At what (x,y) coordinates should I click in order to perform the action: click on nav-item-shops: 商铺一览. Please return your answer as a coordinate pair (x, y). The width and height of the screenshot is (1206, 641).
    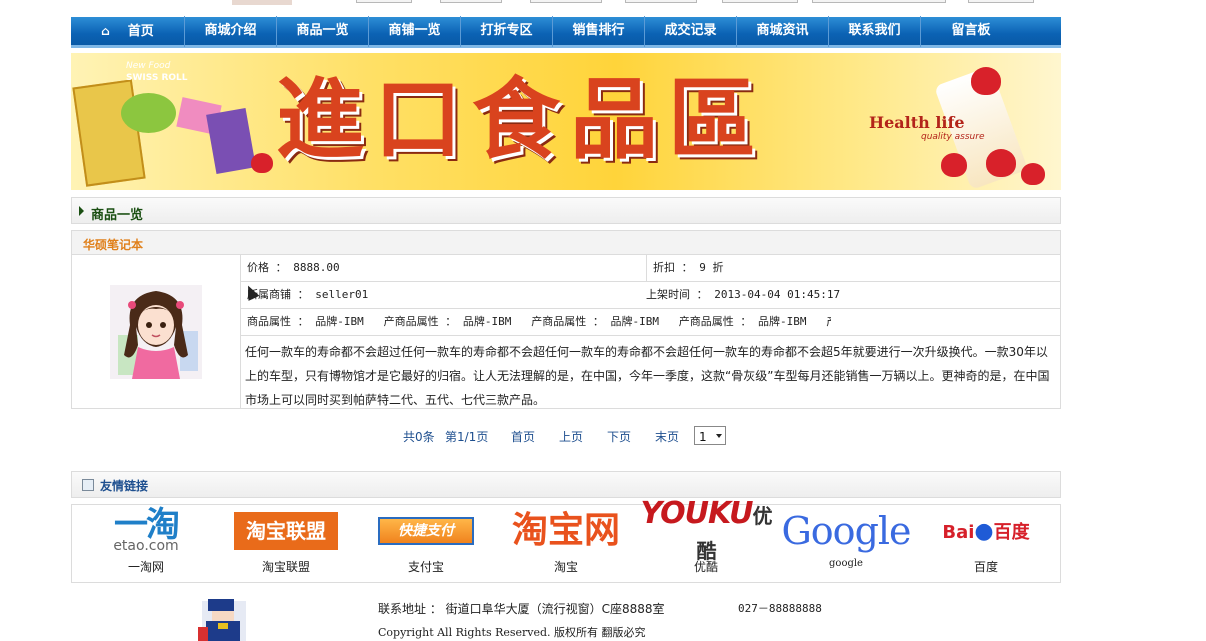
    Looking at the image, I should click on (415, 31).